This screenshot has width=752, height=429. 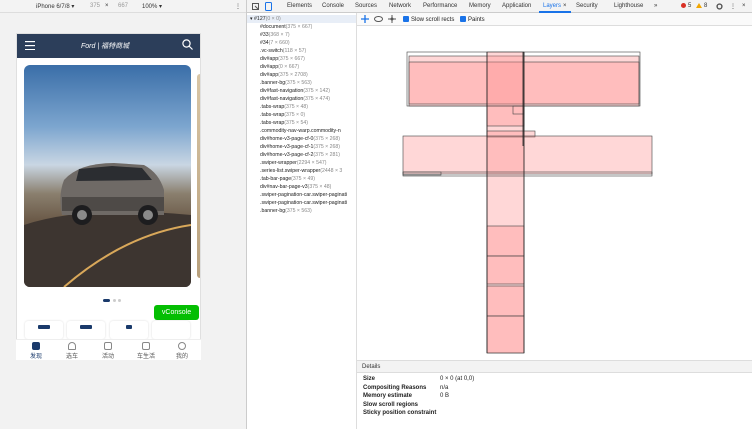 What do you see at coordinates (36, 351) in the screenshot?
I see `tab-discover: 发现` at bounding box center [36, 351].